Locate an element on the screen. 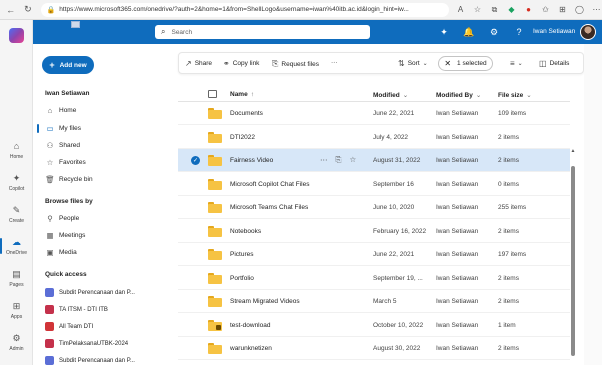 This screenshot has width=602, height=365. file-name: Microsoft Teams Chat Files is located at coordinates (269, 207).